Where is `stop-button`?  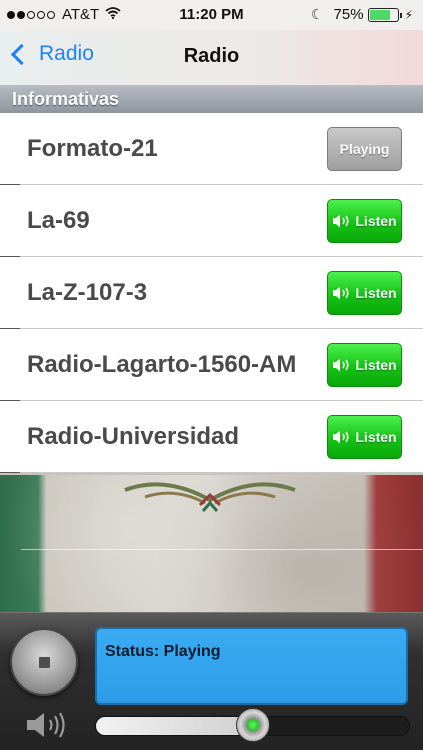 stop-button is located at coordinates (44, 662).